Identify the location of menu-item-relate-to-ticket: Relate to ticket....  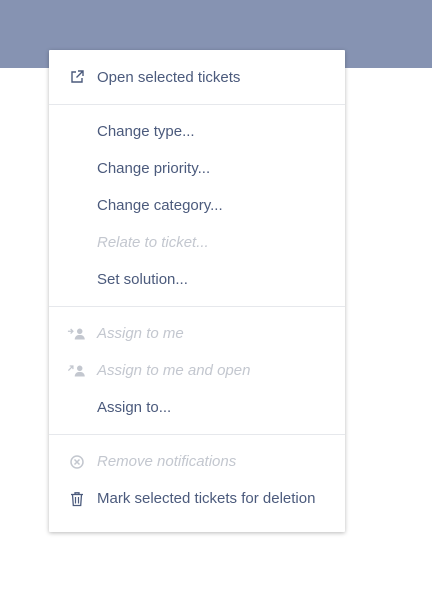
(197, 242).